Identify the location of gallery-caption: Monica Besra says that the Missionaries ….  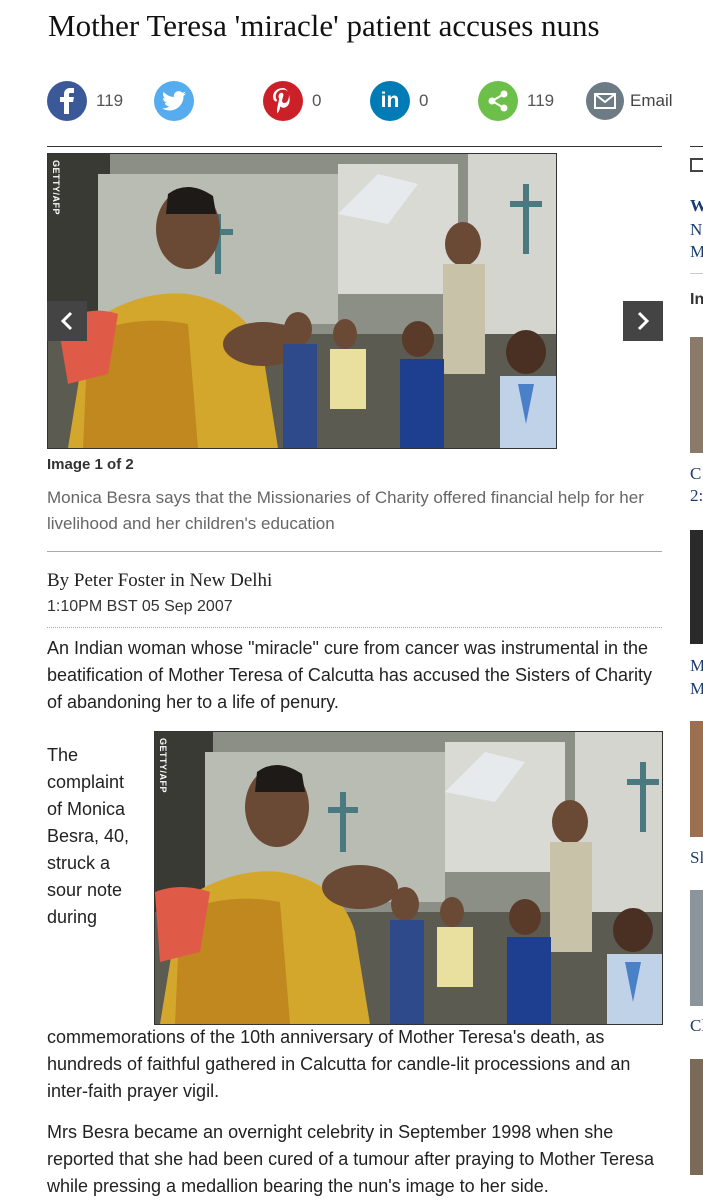
(345, 510).